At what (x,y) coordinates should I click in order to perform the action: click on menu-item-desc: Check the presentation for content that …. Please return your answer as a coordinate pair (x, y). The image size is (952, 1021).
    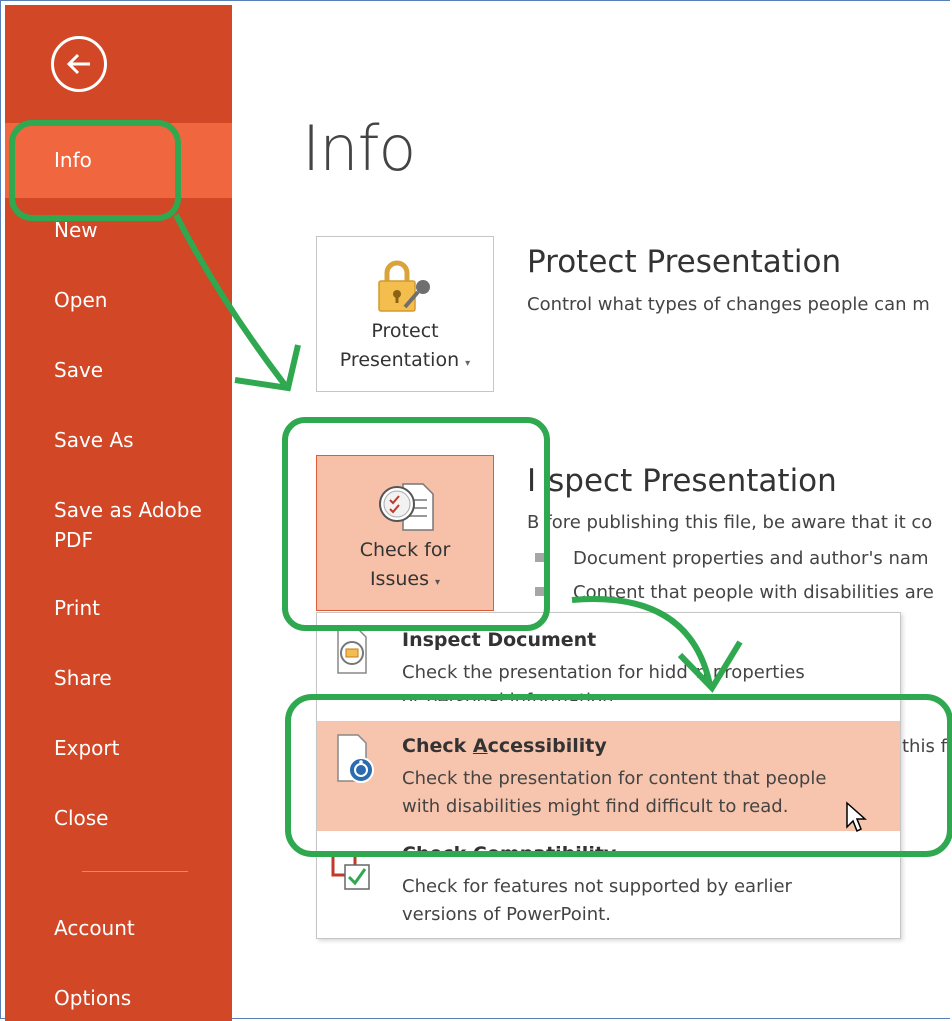
    Looking at the image, I should click on (614, 778).